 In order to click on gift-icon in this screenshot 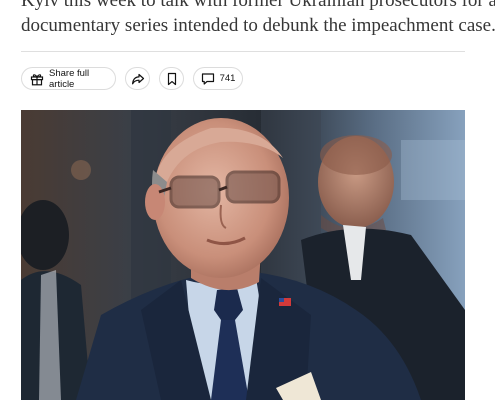, I will do `click(37, 79)`.